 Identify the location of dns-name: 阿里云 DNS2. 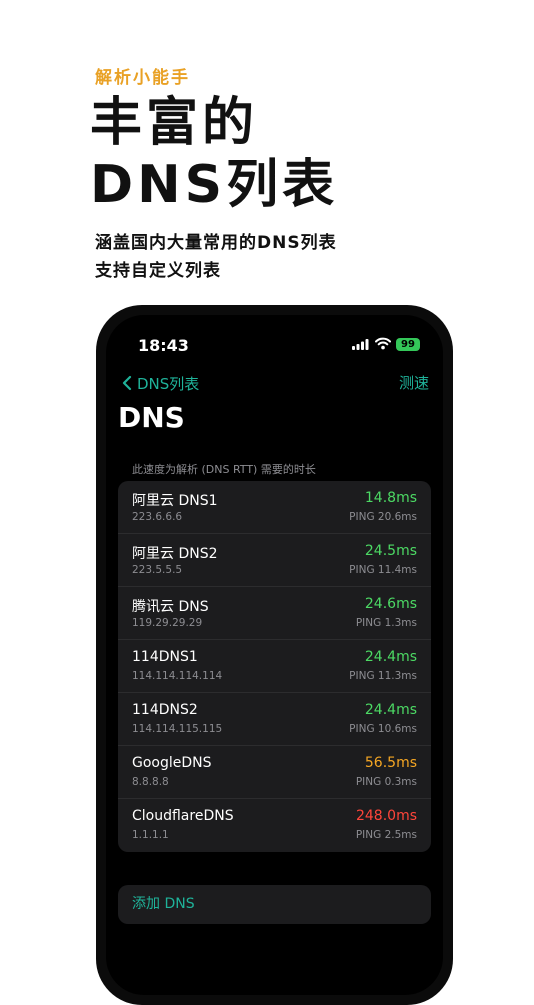
(175, 554).